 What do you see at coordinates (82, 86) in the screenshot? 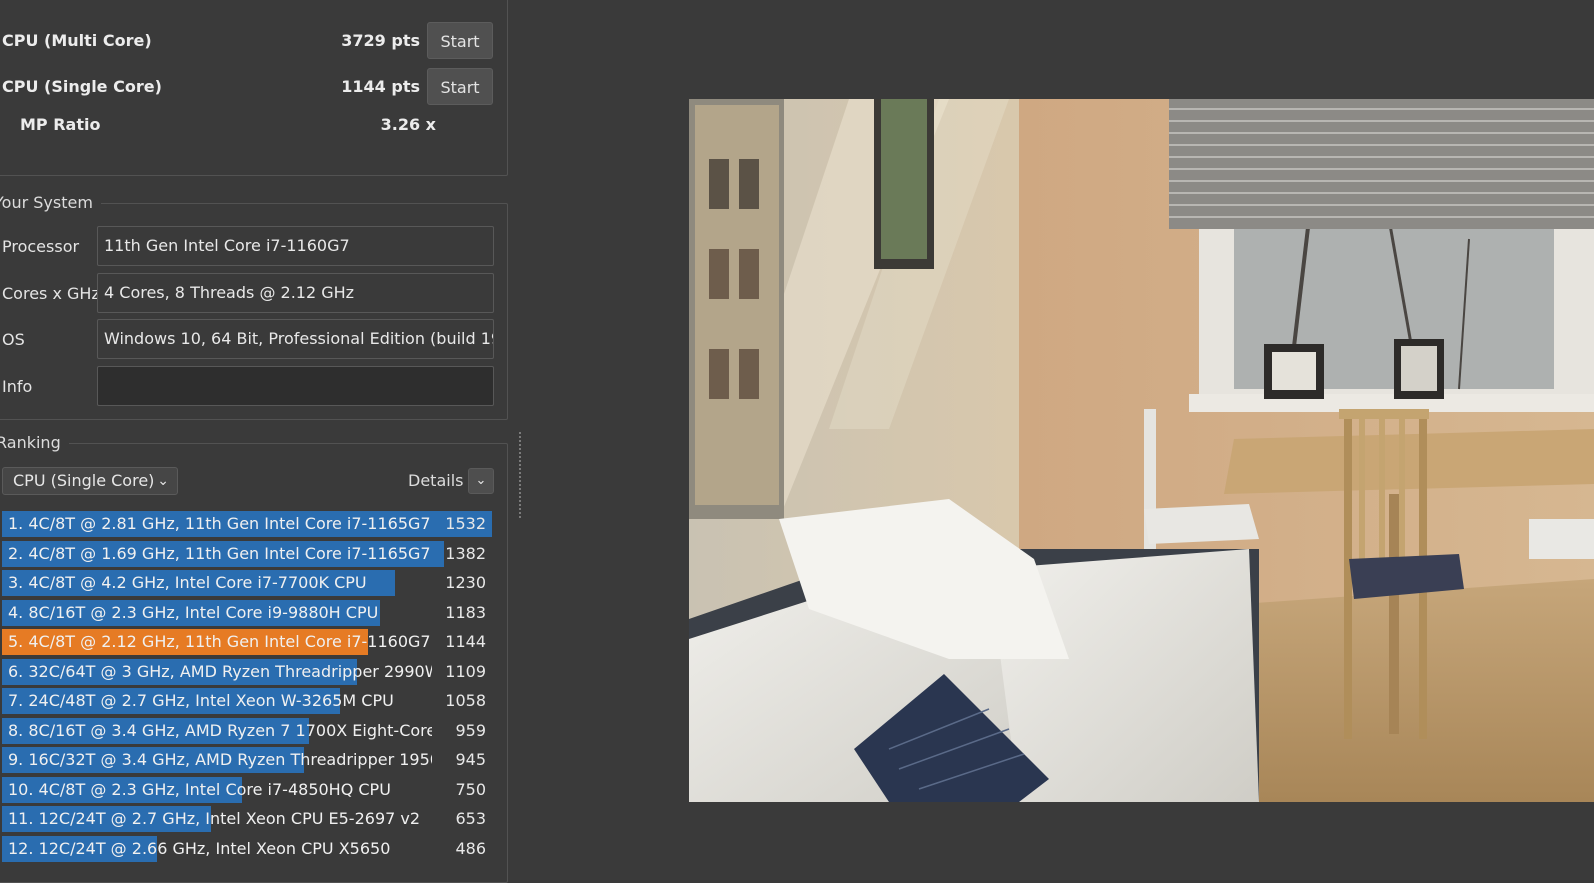
I see `single-core-label: CPU (Single Core)` at bounding box center [82, 86].